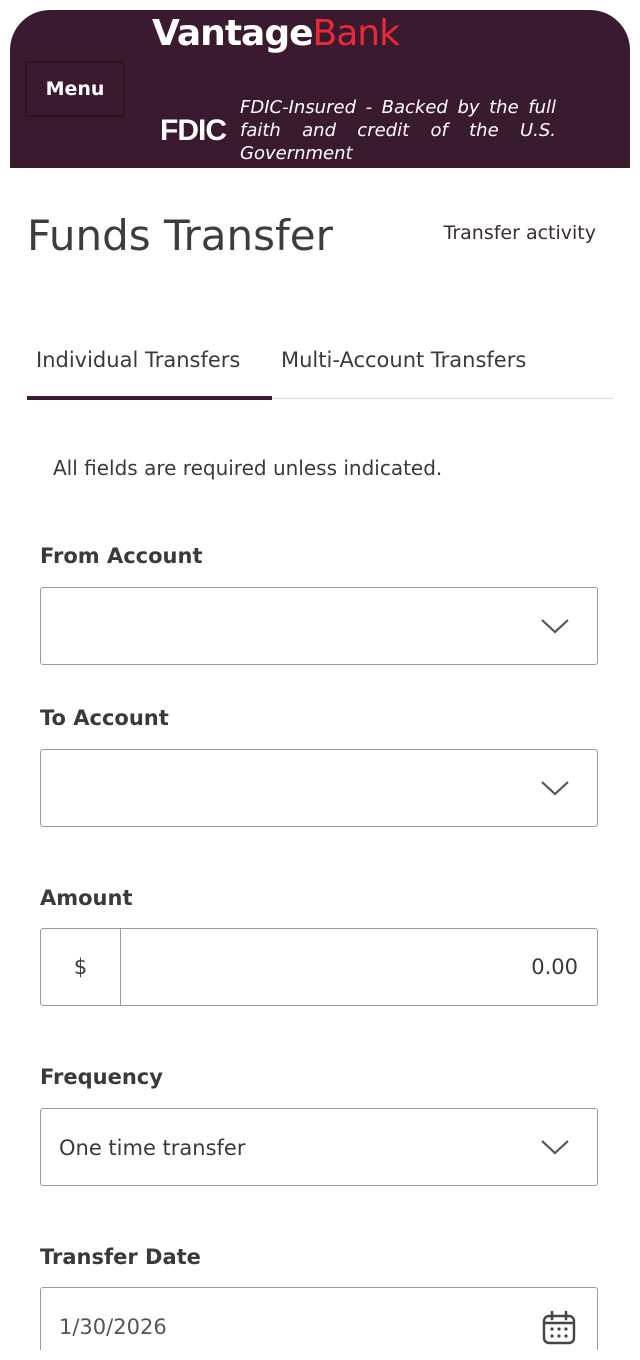 The image size is (640, 1360). What do you see at coordinates (520, 233) in the screenshot?
I see `transfer-activity-link: Transfer activity` at bounding box center [520, 233].